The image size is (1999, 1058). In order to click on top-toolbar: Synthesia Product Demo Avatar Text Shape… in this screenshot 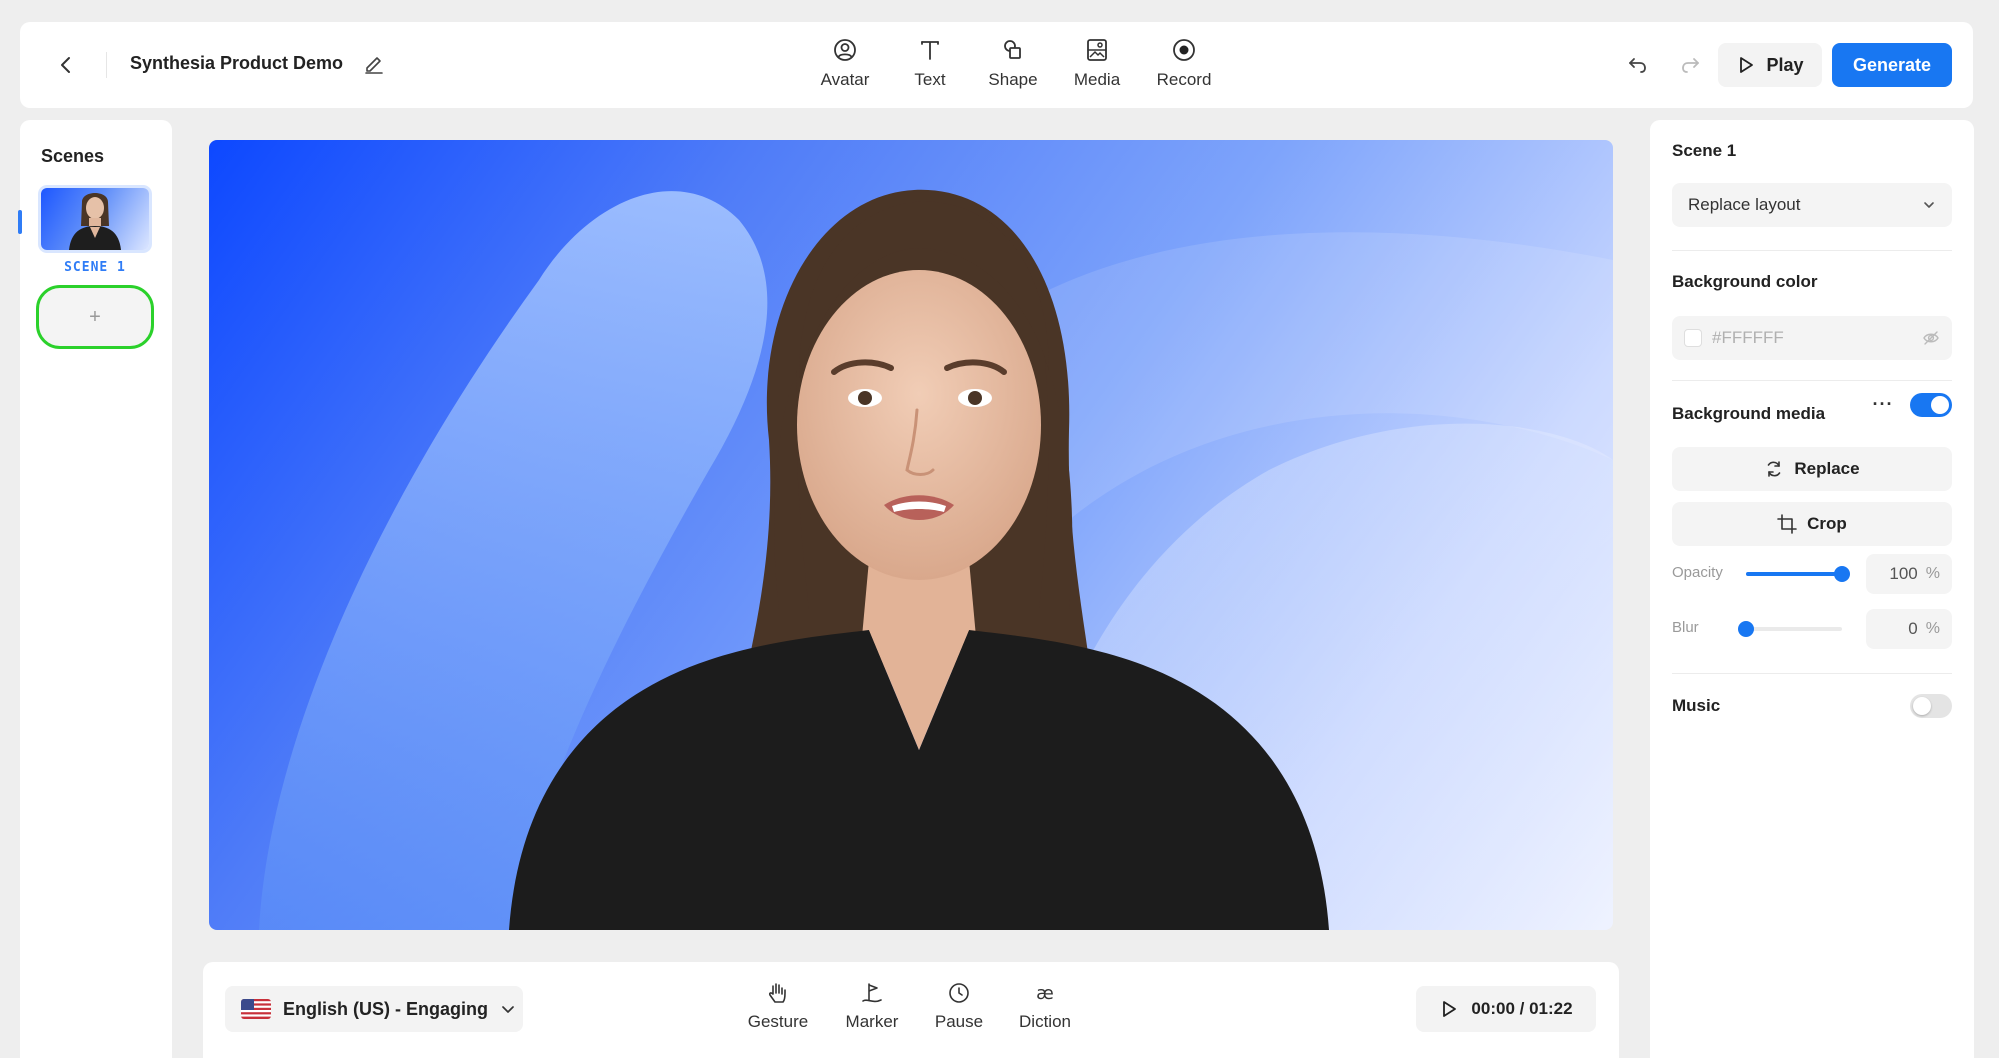, I will do `click(996, 65)`.